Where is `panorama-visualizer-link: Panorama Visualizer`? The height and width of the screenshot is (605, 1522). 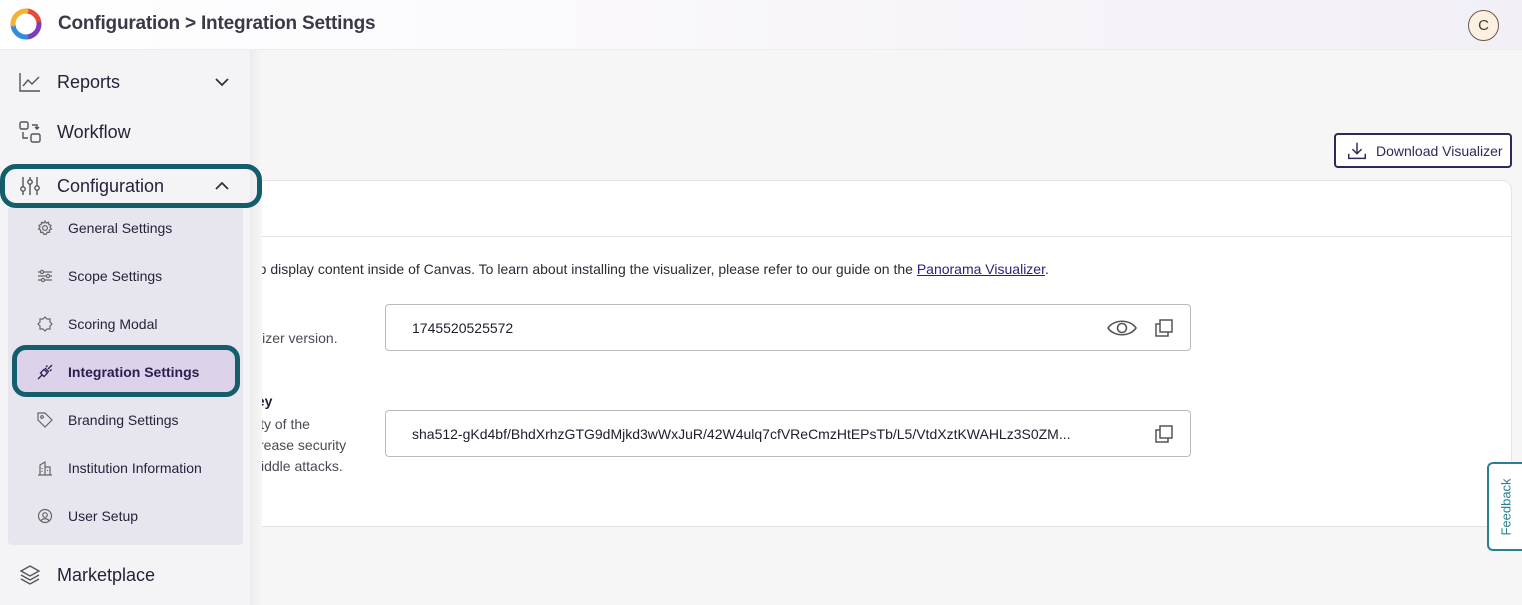 panorama-visualizer-link: Panorama Visualizer is located at coordinates (981, 269).